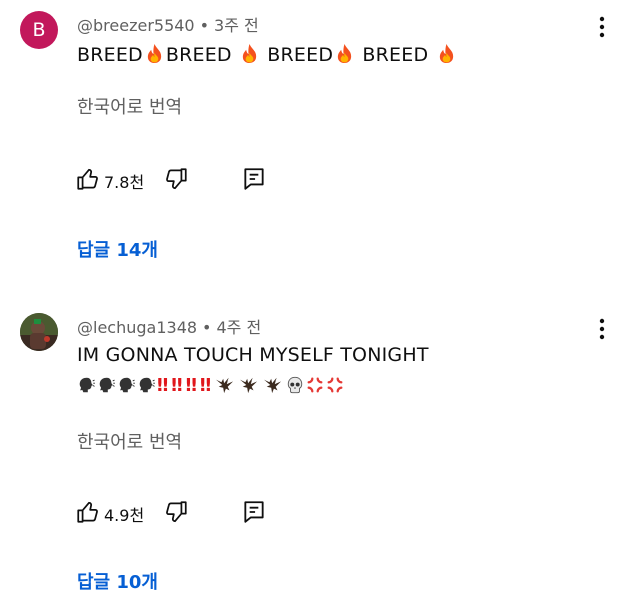 The width and height of the screenshot is (640, 598). Describe the element at coordinates (117, 249) in the screenshot. I see `view-replies-button: 답글 14개` at that location.